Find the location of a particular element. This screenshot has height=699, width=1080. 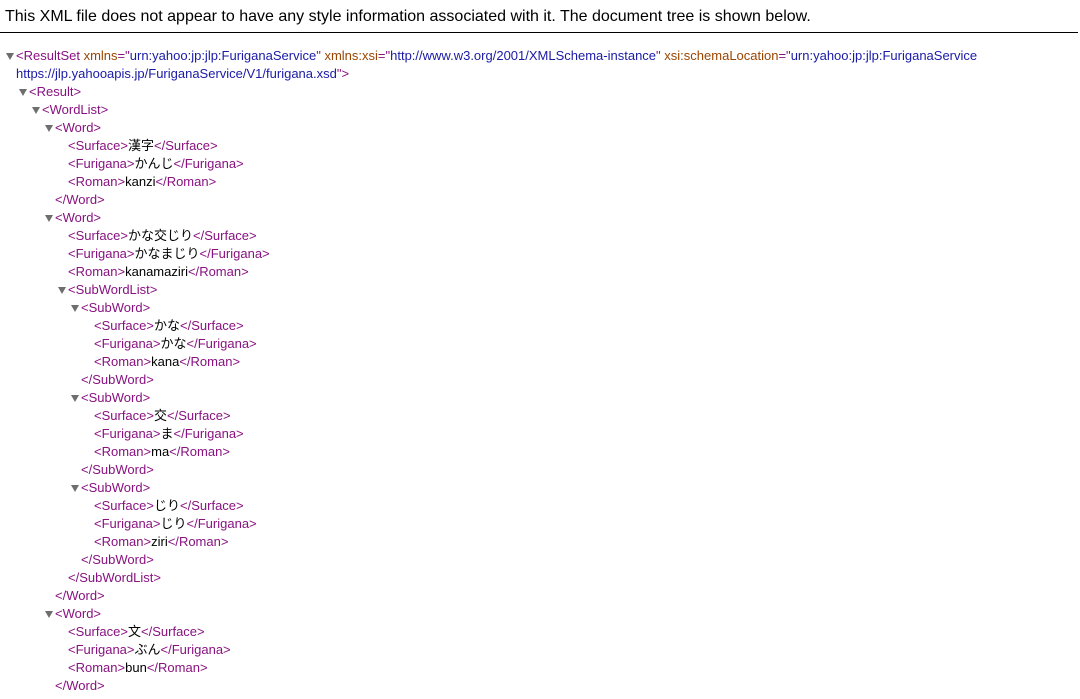

attribute-name: xmlns is located at coordinates (100, 55).